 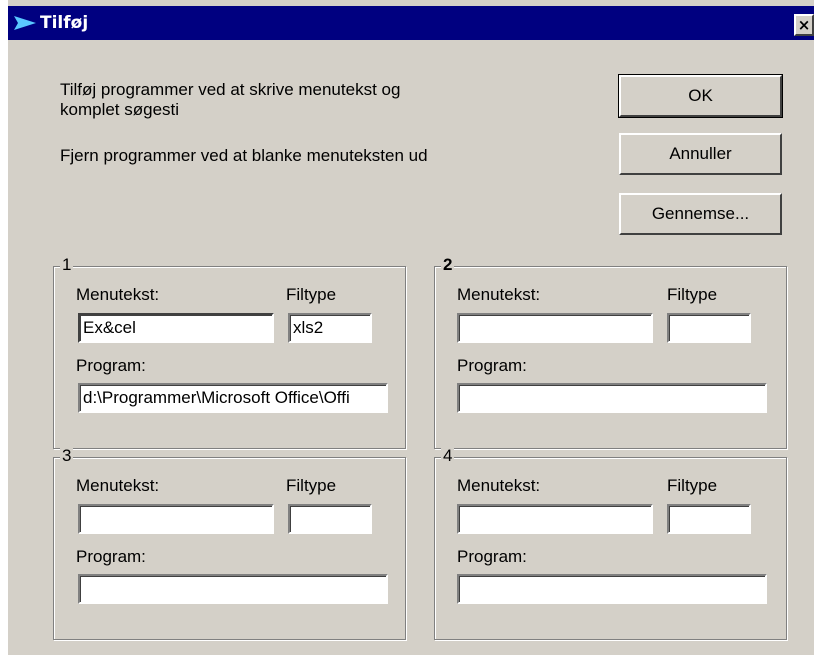 I want to click on filetype-input: xls2, so click(x=330, y=328).